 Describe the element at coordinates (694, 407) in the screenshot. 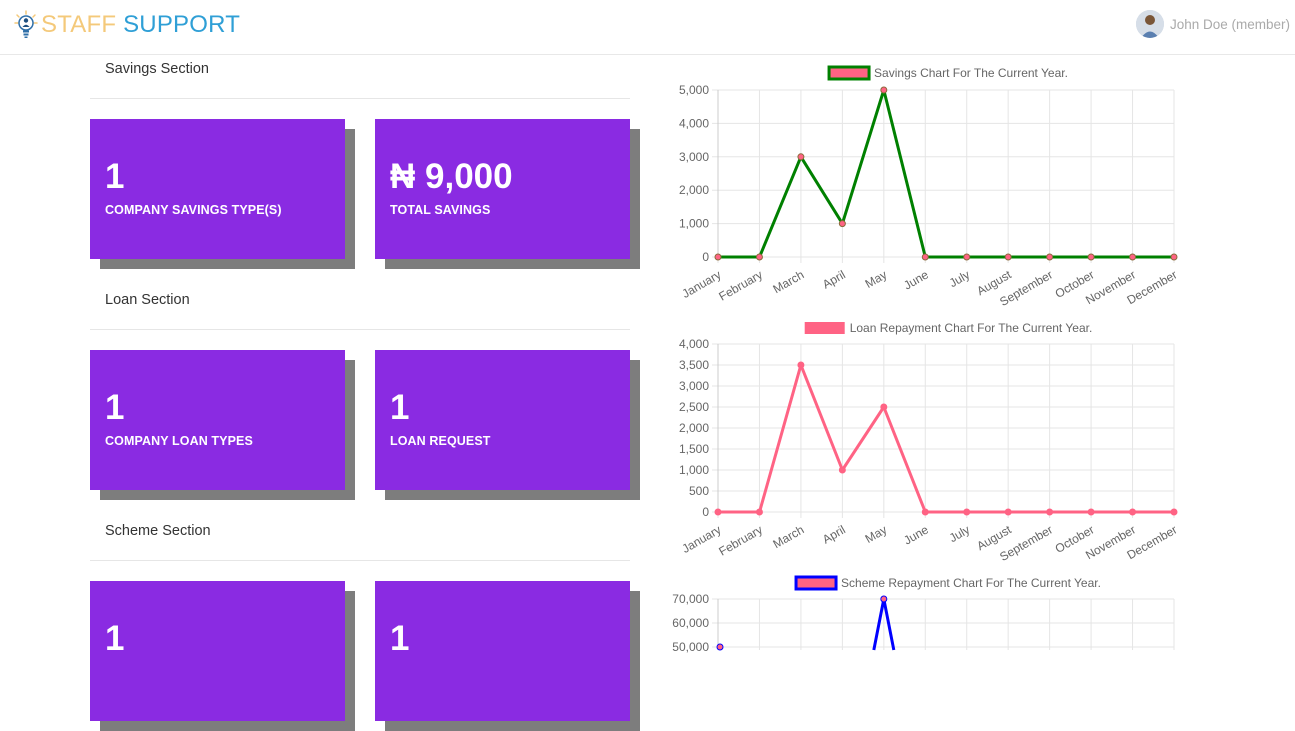

I see `chart-y-tick-label: 2,500` at that location.